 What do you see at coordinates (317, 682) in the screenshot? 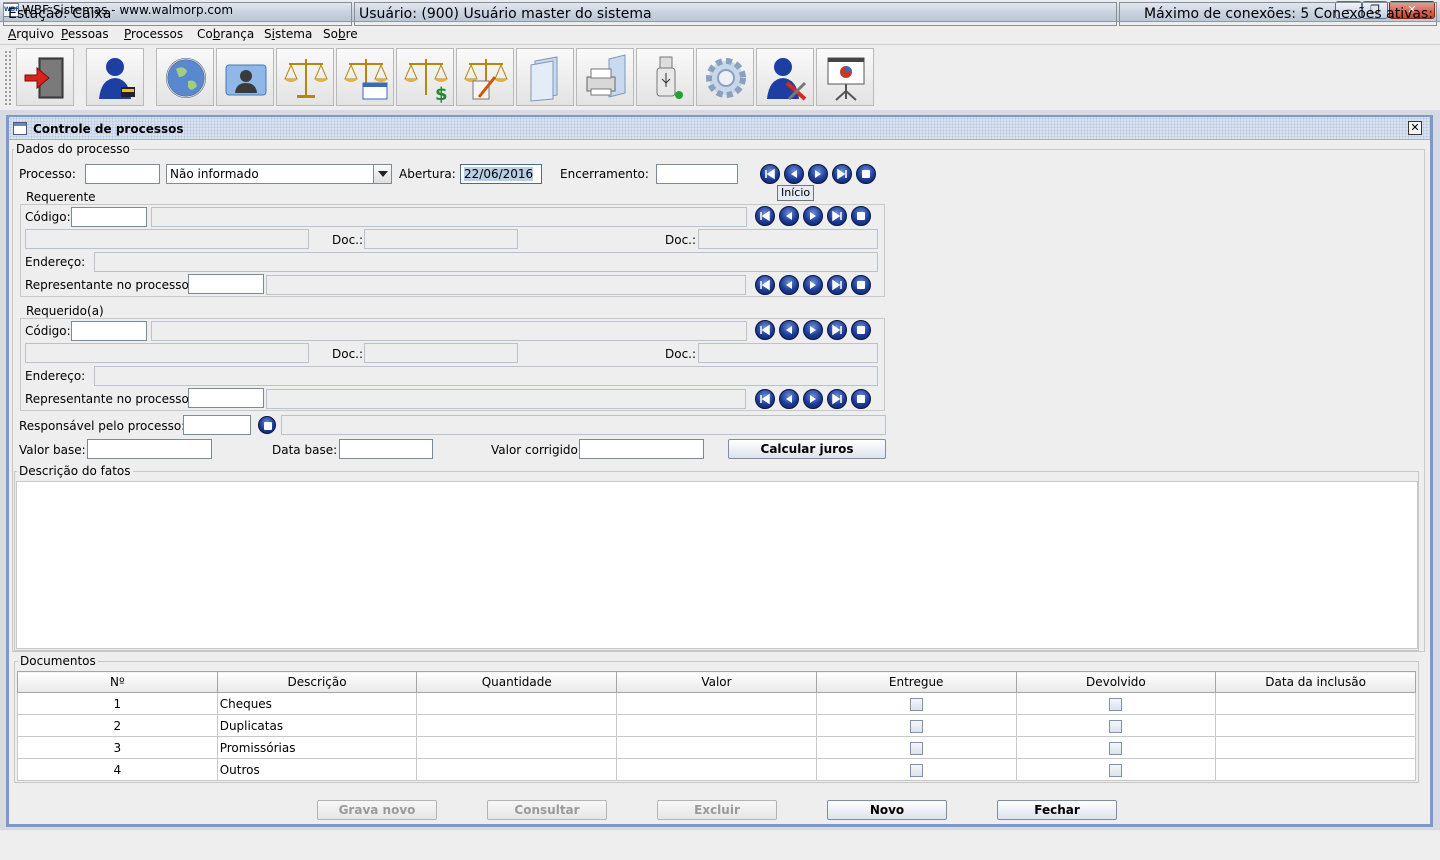
I see `column-header-descricao: Descrição` at bounding box center [317, 682].